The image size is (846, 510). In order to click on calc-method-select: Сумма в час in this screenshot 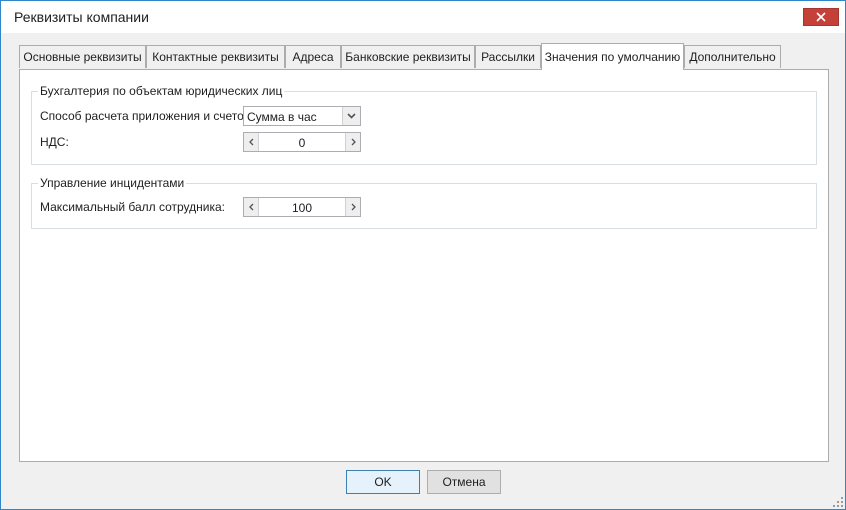, I will do `click(302, 116)`.